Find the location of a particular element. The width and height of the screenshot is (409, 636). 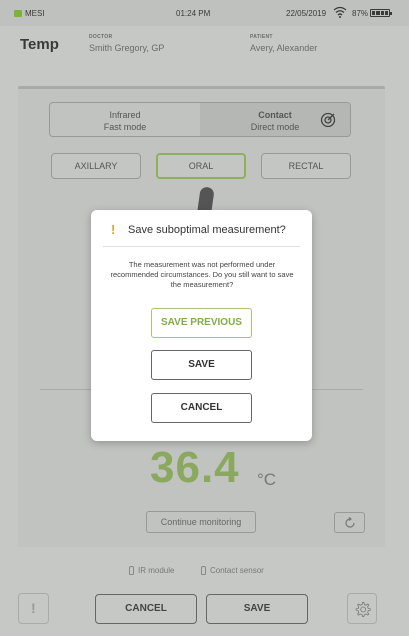

dialog-divider is located at coordinates (201, 246).